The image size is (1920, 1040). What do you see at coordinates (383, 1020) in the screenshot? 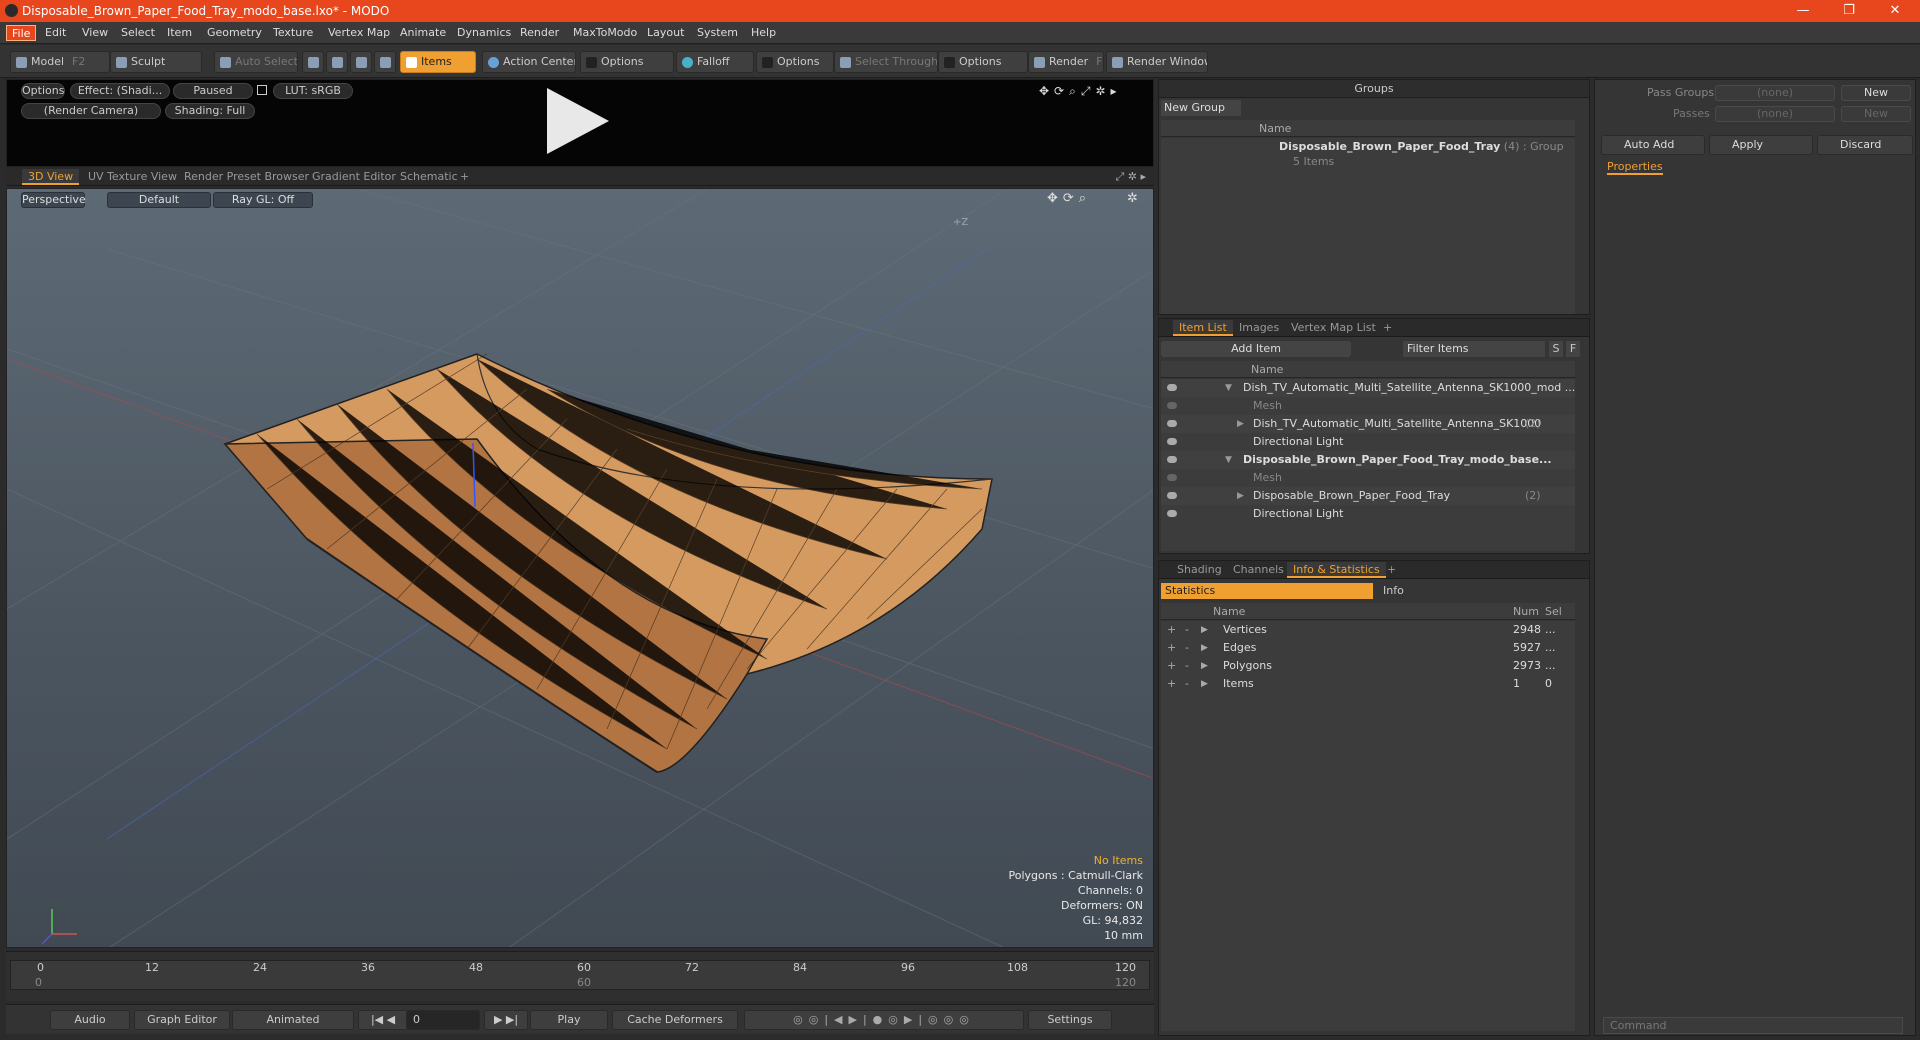
I see `transport-back-buttons: |◀ ◀` at bounding box center [383, 1020].